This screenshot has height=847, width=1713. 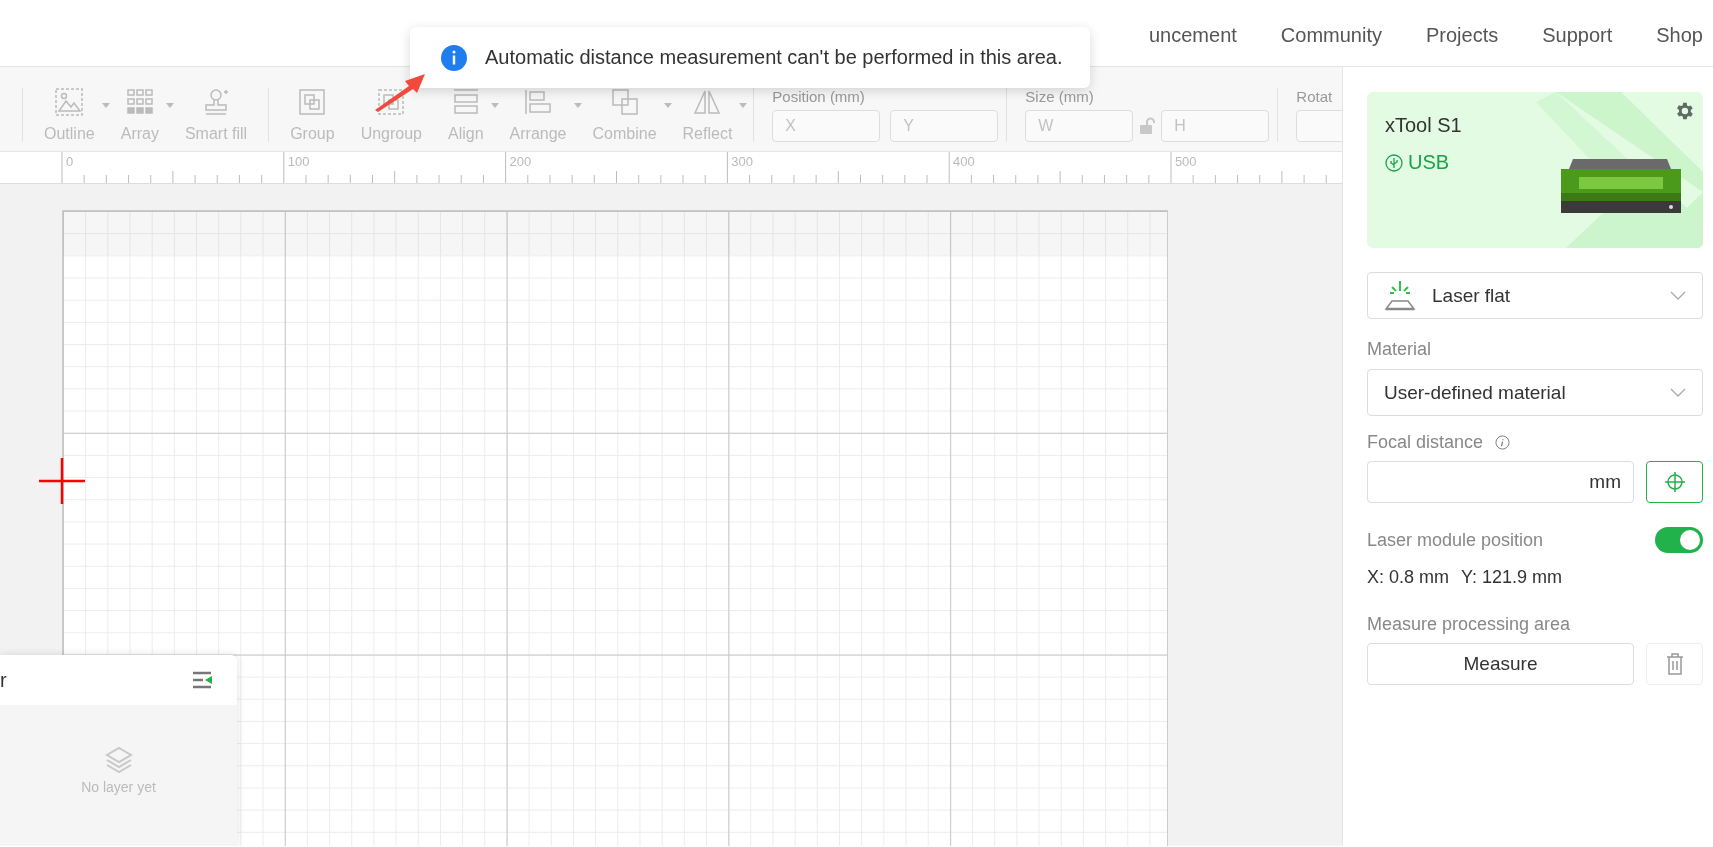 I want to click on empty-message: No layer yet, so click(x=118, y=786).